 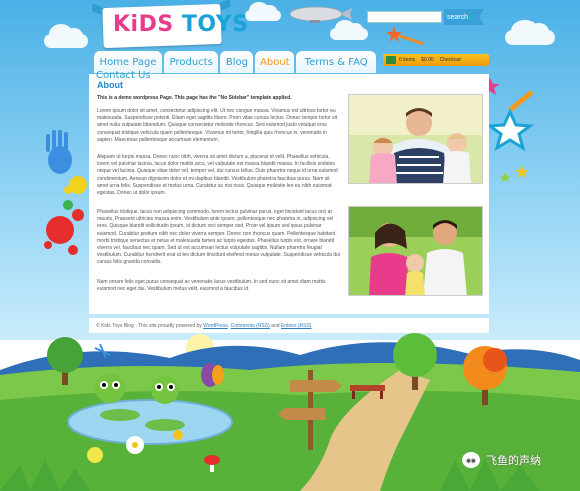 I want to click on watermark: ●● 飞鱼的声纳, so click(x=501, y=460).